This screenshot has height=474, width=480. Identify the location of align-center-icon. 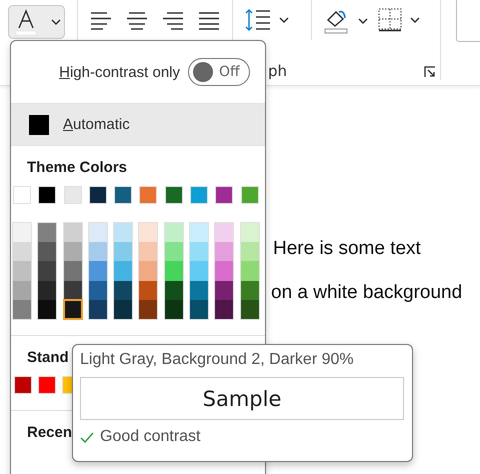
(137, 21).